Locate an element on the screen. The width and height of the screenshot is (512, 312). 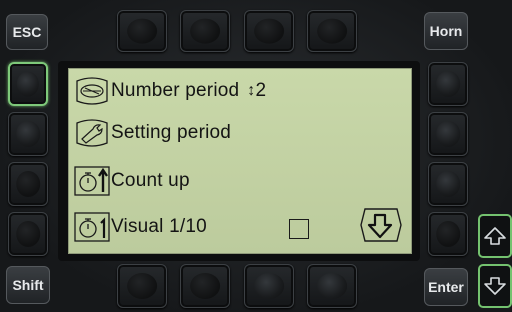
up-arrow-icon is located at coordinates (495, 236).